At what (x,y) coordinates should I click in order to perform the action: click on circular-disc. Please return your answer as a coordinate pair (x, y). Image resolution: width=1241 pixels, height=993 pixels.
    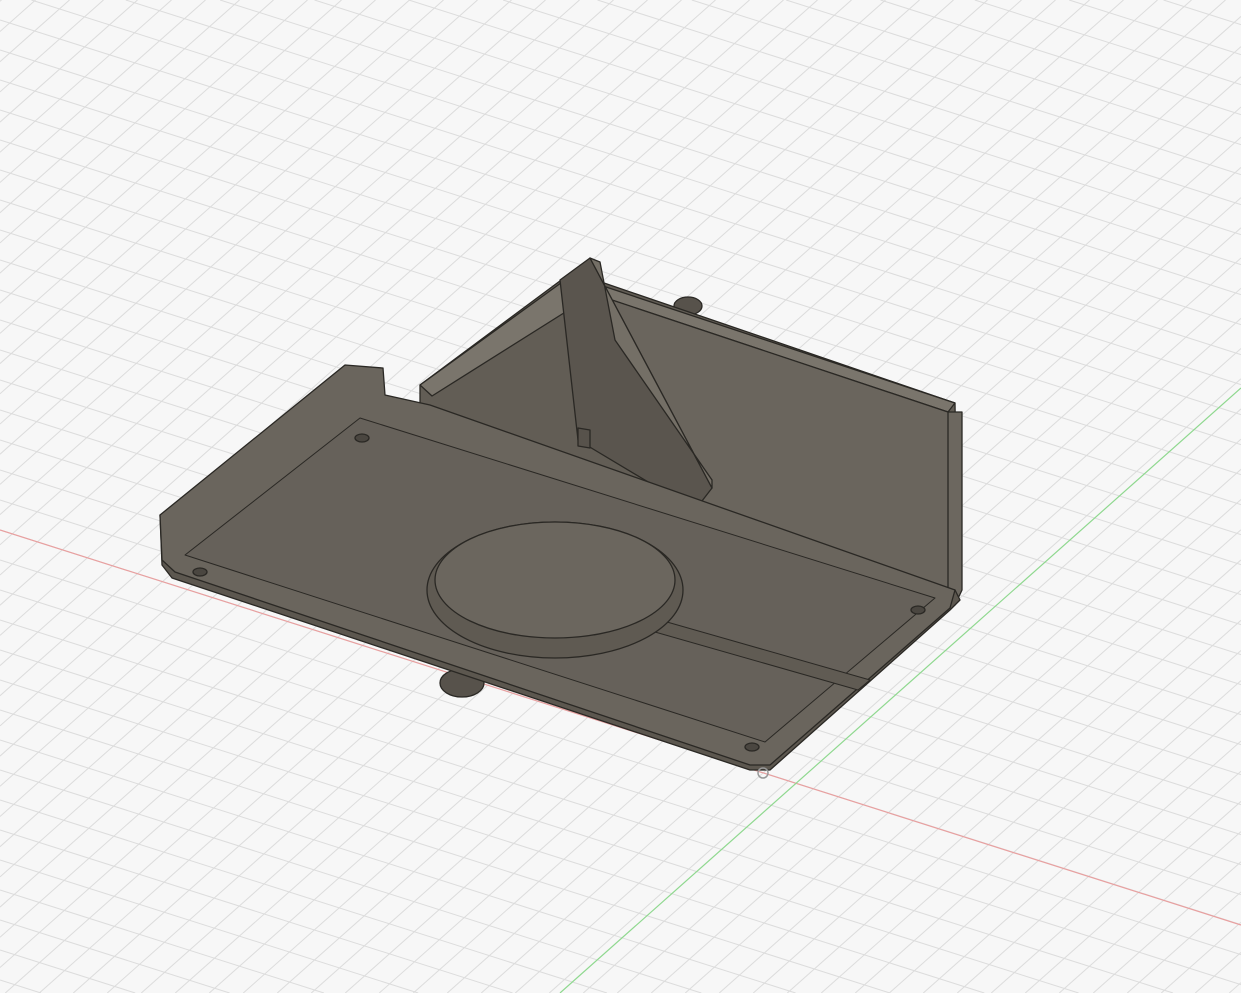
    Looking at the image, I should click on (555, 580).